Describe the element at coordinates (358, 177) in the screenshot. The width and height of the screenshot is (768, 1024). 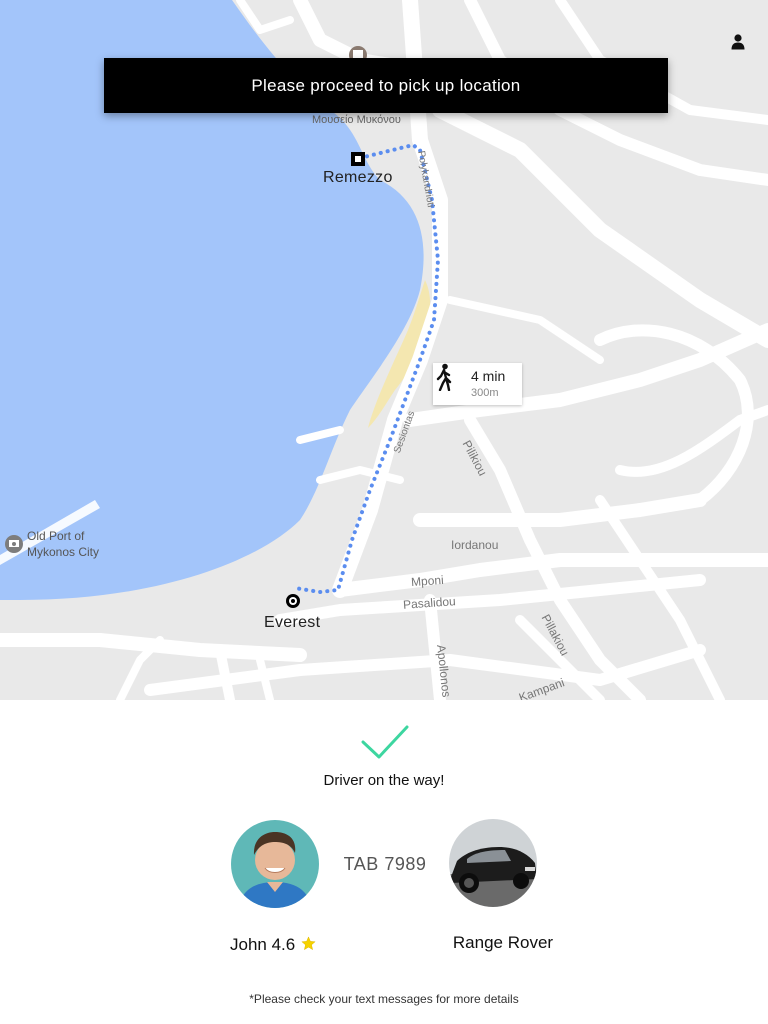
I see `origin-label: Remezzo` at that location.